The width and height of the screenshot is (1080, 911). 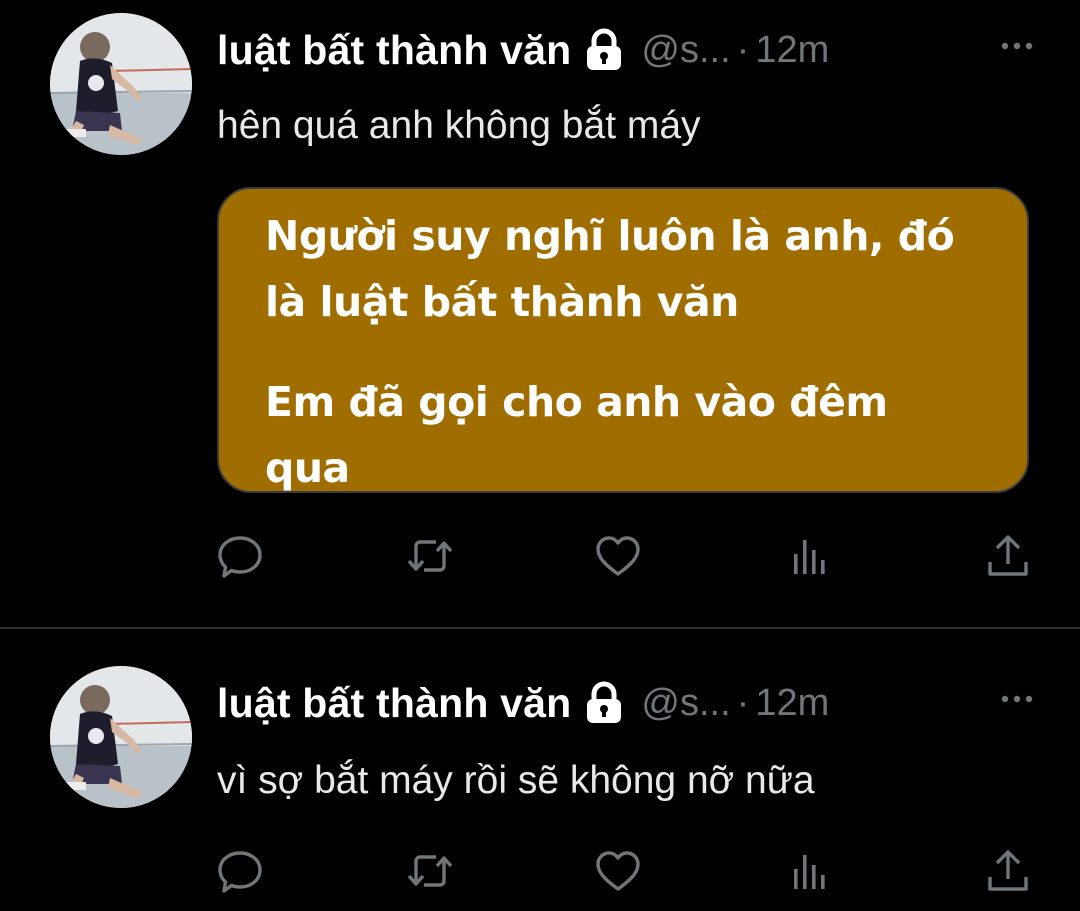 What do you see at coordinates (502, 302) in the screenshot?
I see `card-text-line: là luật bất thành văn` at bounding box center [502, 302].